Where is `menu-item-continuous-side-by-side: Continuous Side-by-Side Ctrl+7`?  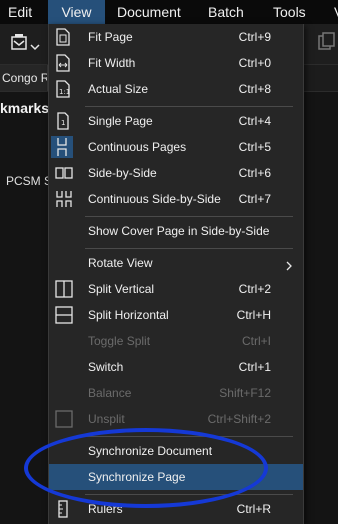
menu-item-continuous-side-by-side: Continuous Side-by-Side Ctrl+7 is located at coordinates (176, 199).